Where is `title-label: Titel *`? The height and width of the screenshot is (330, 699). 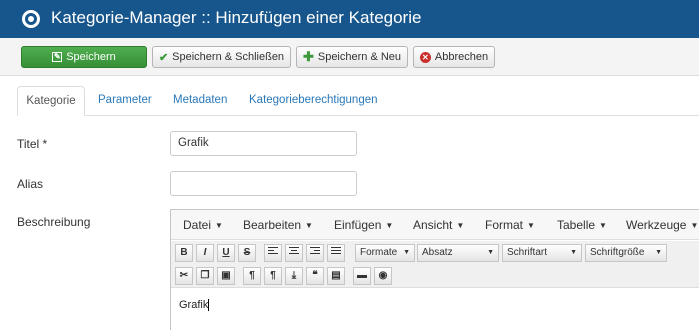 title-label: Titel * is located at coordinates (32, 144).